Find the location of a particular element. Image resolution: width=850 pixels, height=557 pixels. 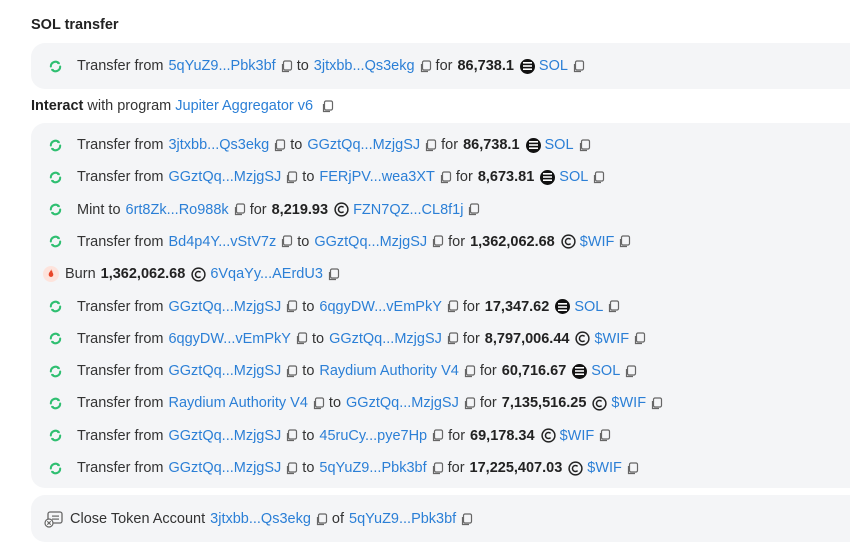

from-address-link: 5qYuZ9...Pbk3bf is located at coordinates (221, 66).